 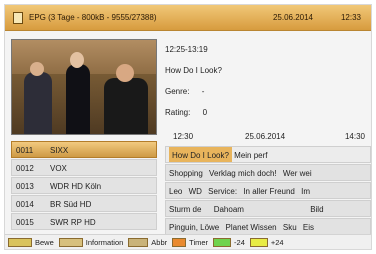 What do you see at coordinates (253, 226) in the screenshot?
I see `epg-program-cell: Planet Wissen` at bounding box center [253, 226].